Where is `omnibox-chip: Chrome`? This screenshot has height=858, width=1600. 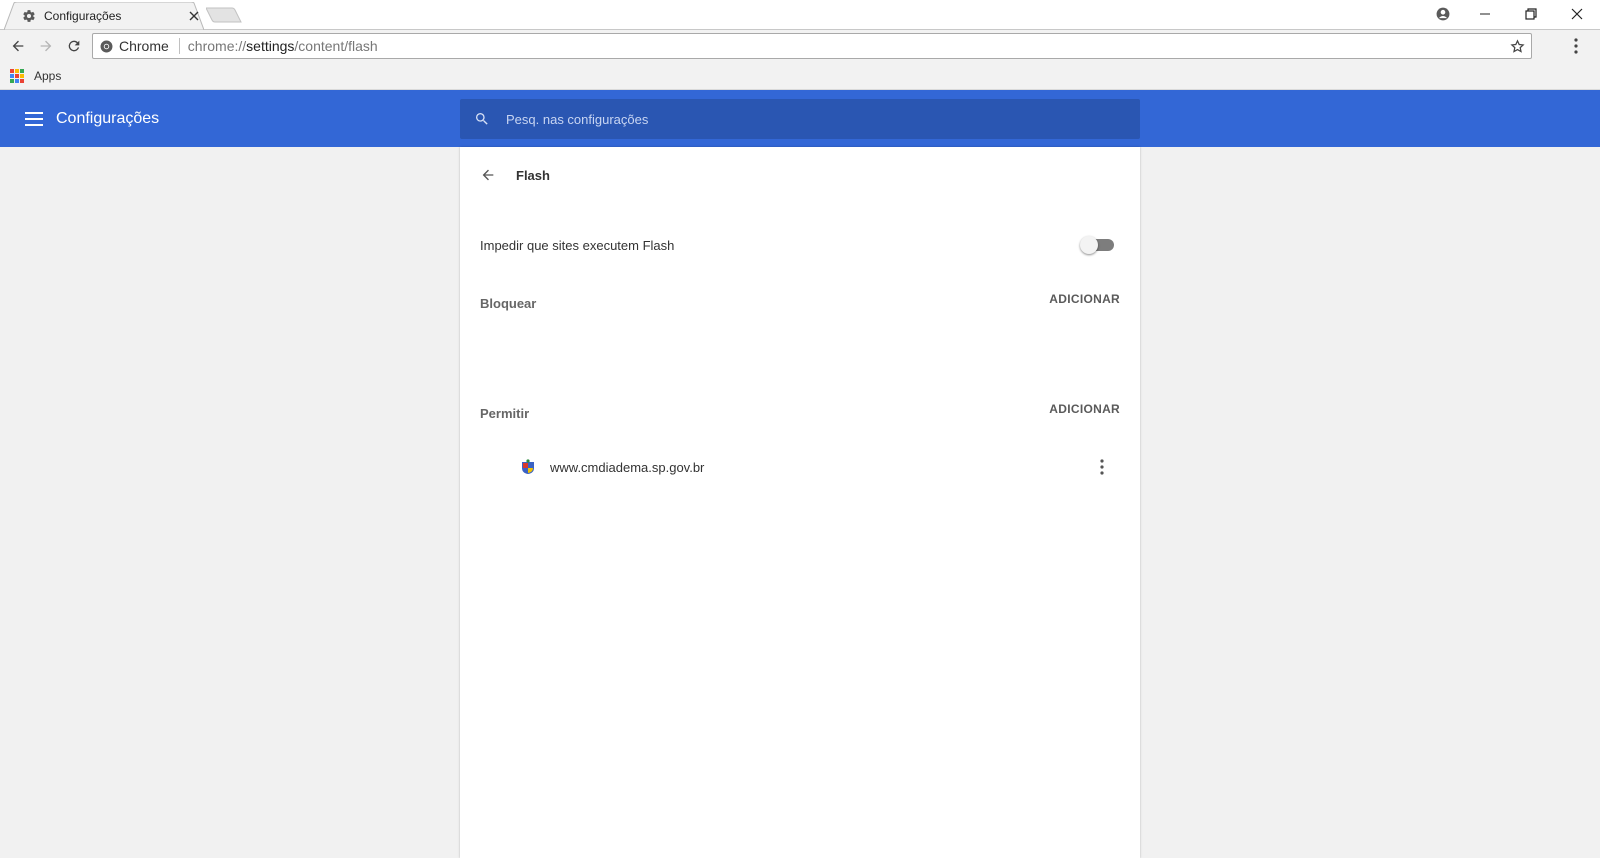
omnibox-chip: Chrome is located at coordinates (144, 46).